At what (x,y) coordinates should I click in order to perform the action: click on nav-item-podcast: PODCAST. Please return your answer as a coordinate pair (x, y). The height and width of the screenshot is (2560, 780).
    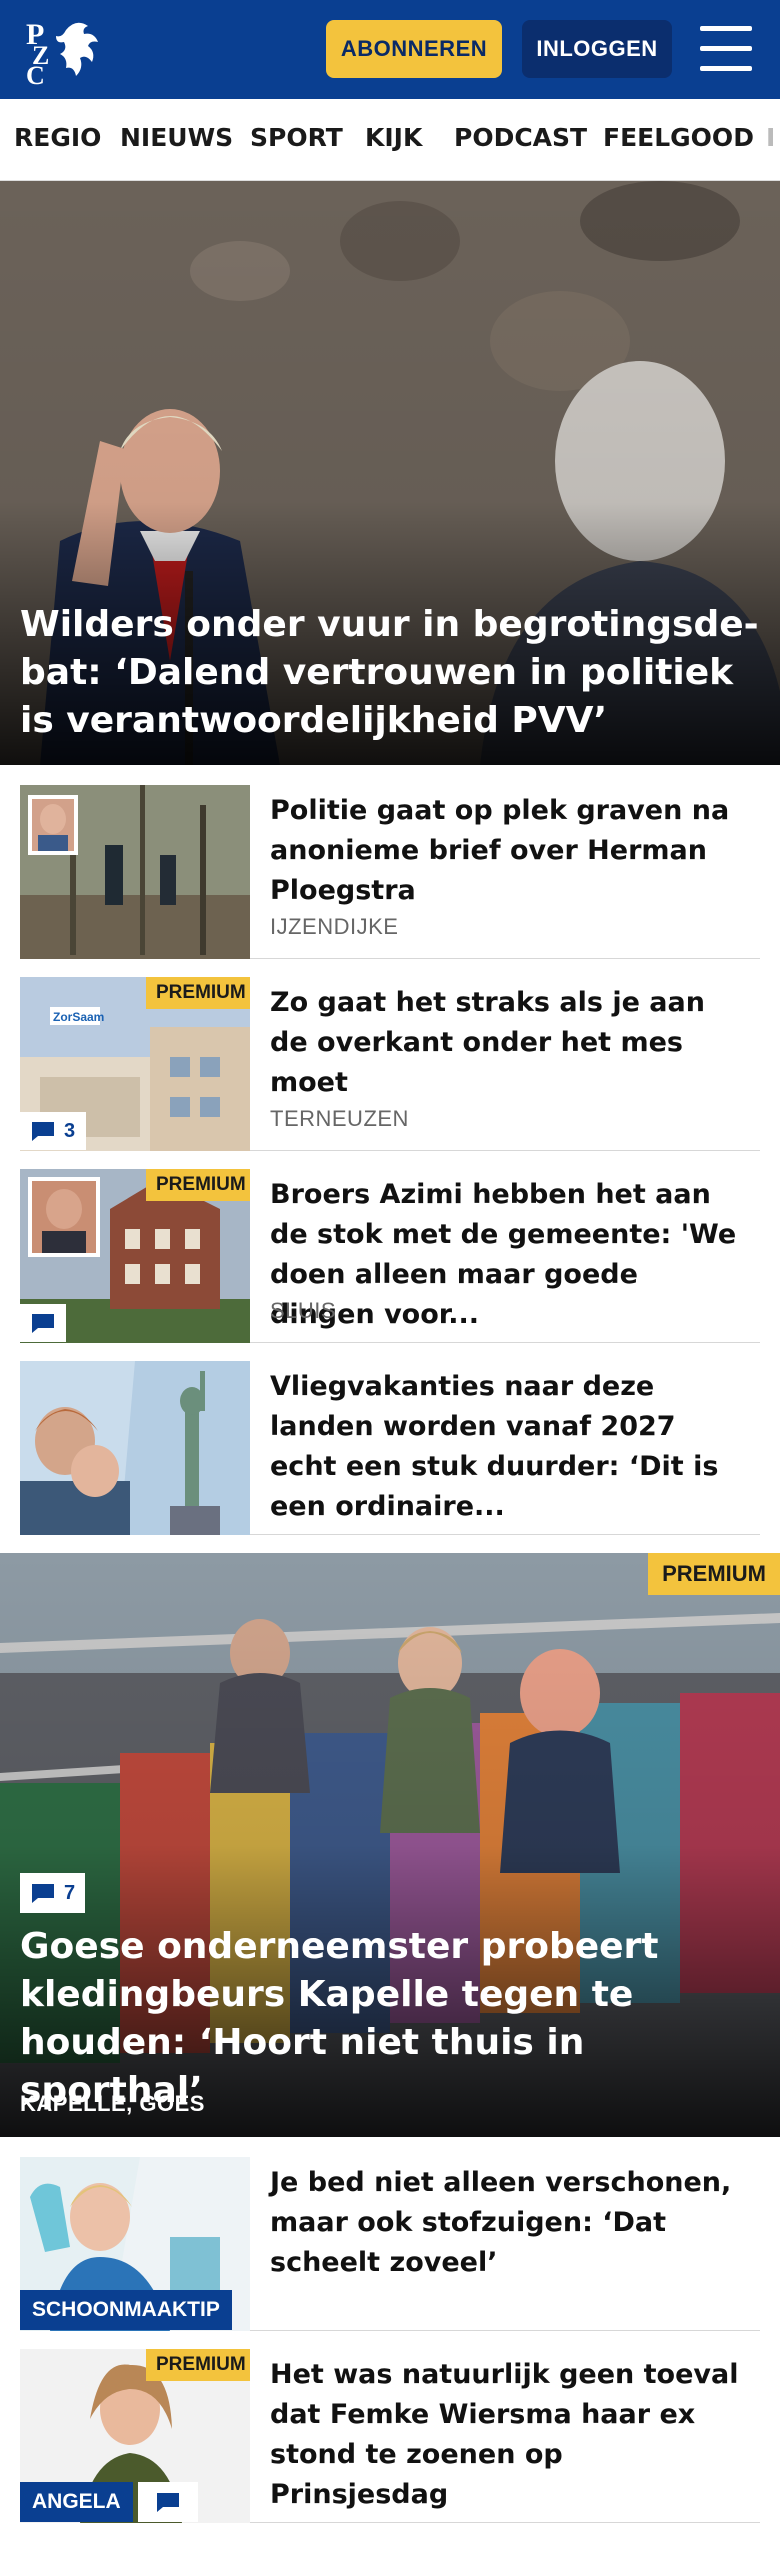
    Looking at the image, I should click on (520, 137).